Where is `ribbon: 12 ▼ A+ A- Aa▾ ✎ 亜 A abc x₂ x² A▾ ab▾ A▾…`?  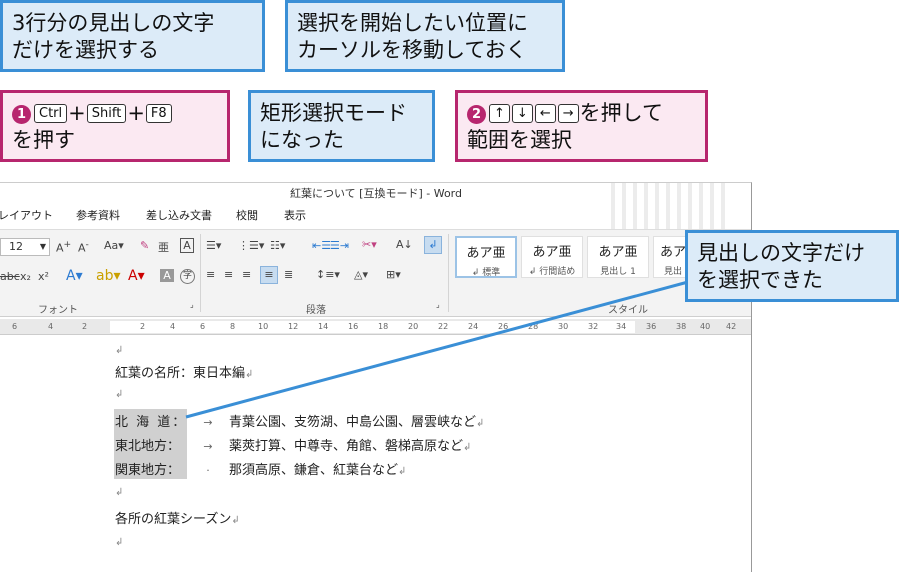
ribbon: 12 ▼ A+ A- Aa▾ ✎ 亜 A abc x₂ x² A▾ ab▾ A▾… is located at coordinates (375, 273).